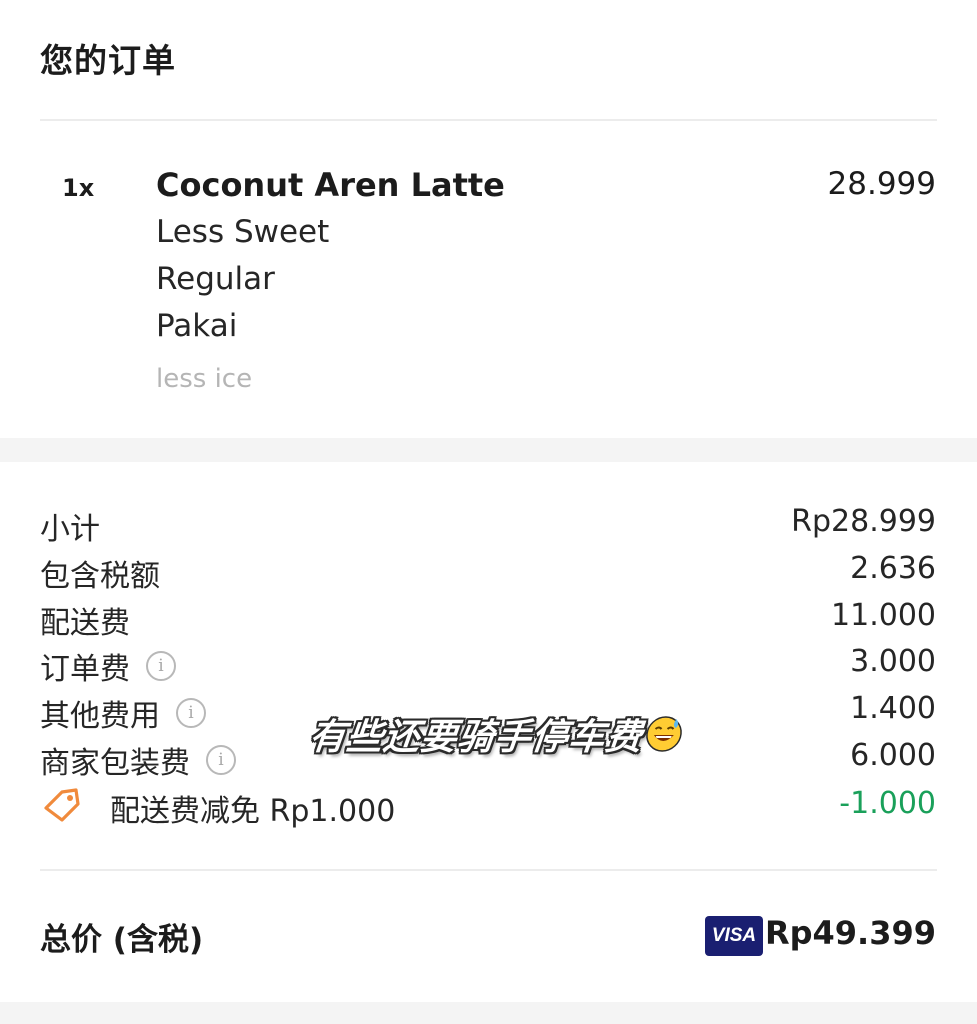 The height and width of the screenshot is (1024, 977). What do you see at coordinates (893, 755) in the screenshot?
I see `packaging-fee-value: 6.000` at bounding box center [893, 755].